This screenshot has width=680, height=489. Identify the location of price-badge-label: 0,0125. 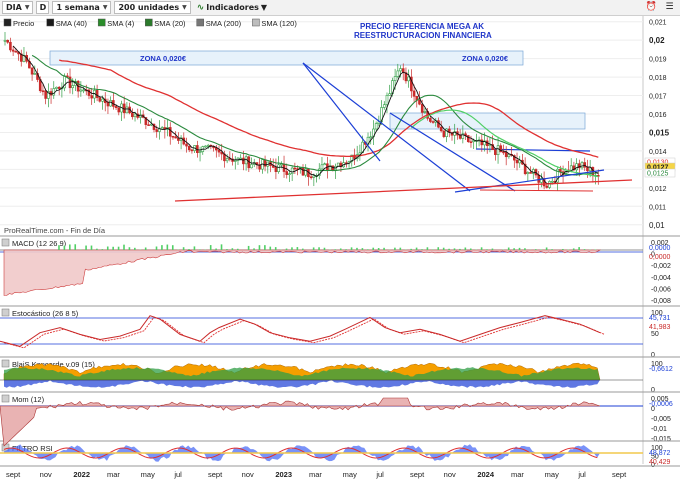
(658, 174).